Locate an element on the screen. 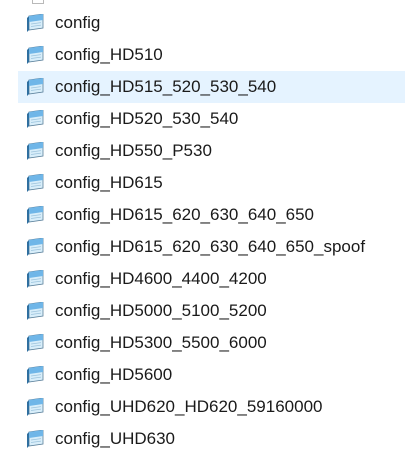 The height and width of the screenshot is (464, 405). file-name: config_HD550_P530 is located at coordinates (133, 150).